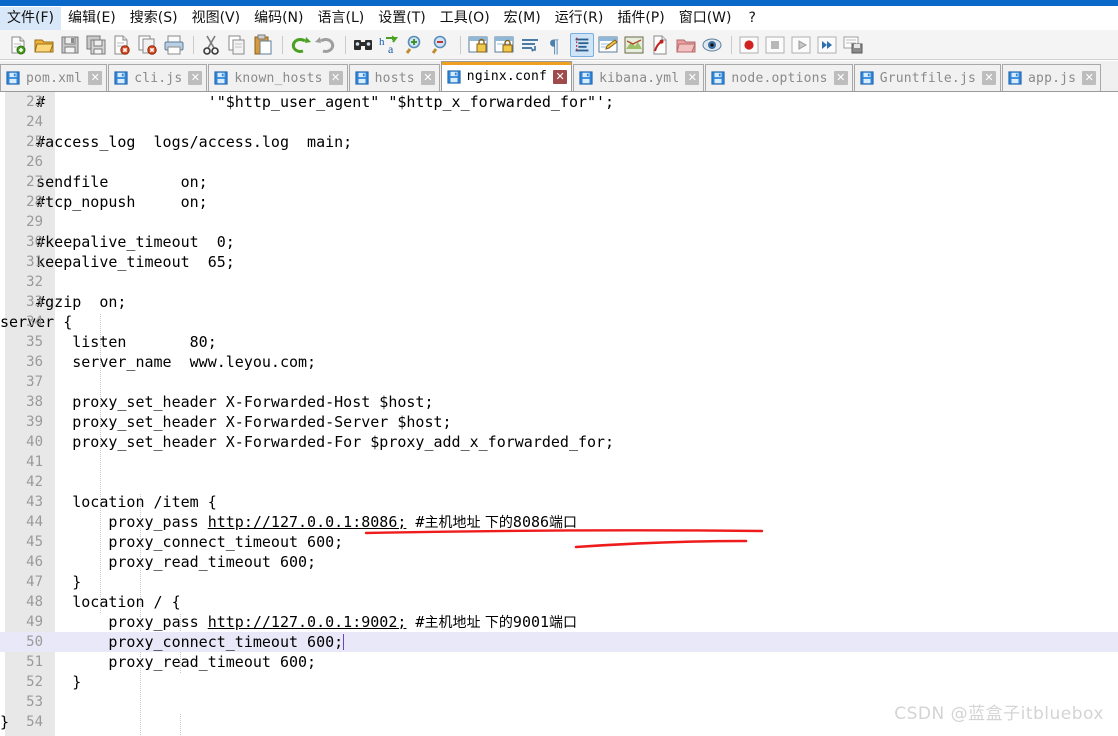 The width and height of the screenshot is (1118, 736). Describe the element at coordinates (853, 45) in the screenshot. I see `save-macro-icon` at that location.